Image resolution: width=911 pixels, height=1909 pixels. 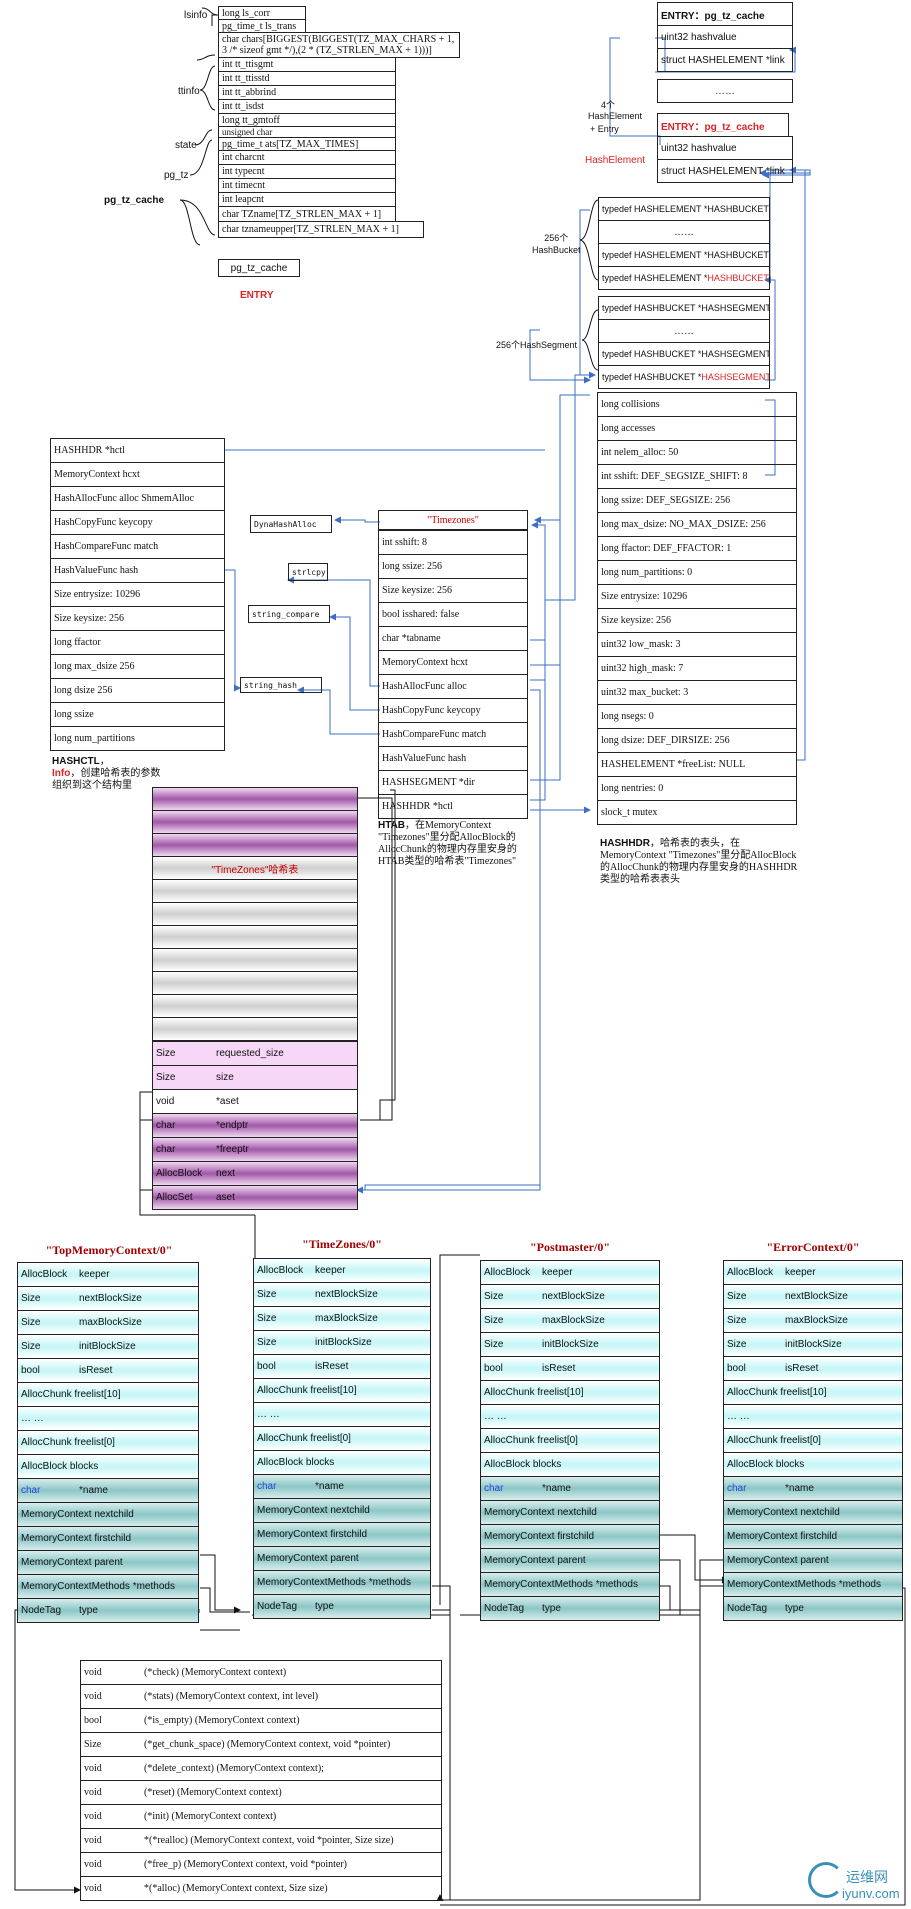 What do you see at coordinates (291, 524) in the screenshot?
I see `func-dynahashalloc: DynaHashAlloc` at bounding box center [291, 524].